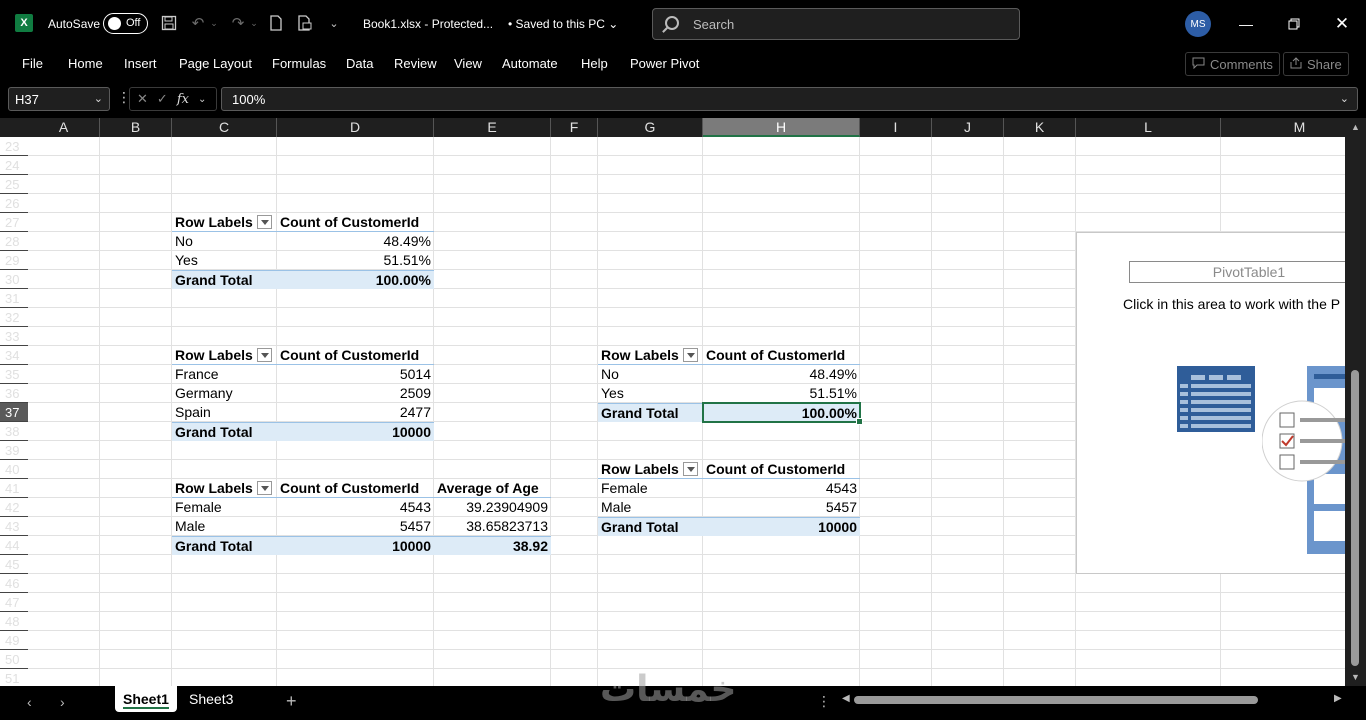 The height and width of the screenshot is (720, 1366). I want to click on scroll-left-icon: ◀, so click(846, 698).